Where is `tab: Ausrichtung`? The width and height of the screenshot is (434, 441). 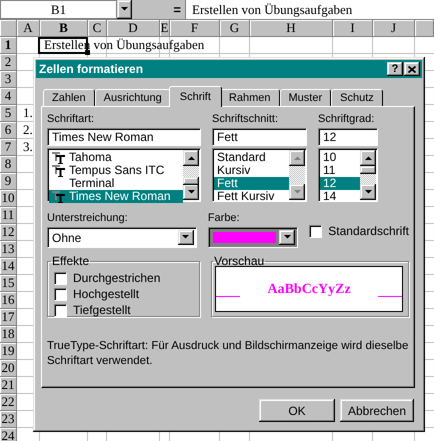 tab: Ausrichtung is located at coordinates (132, 97).